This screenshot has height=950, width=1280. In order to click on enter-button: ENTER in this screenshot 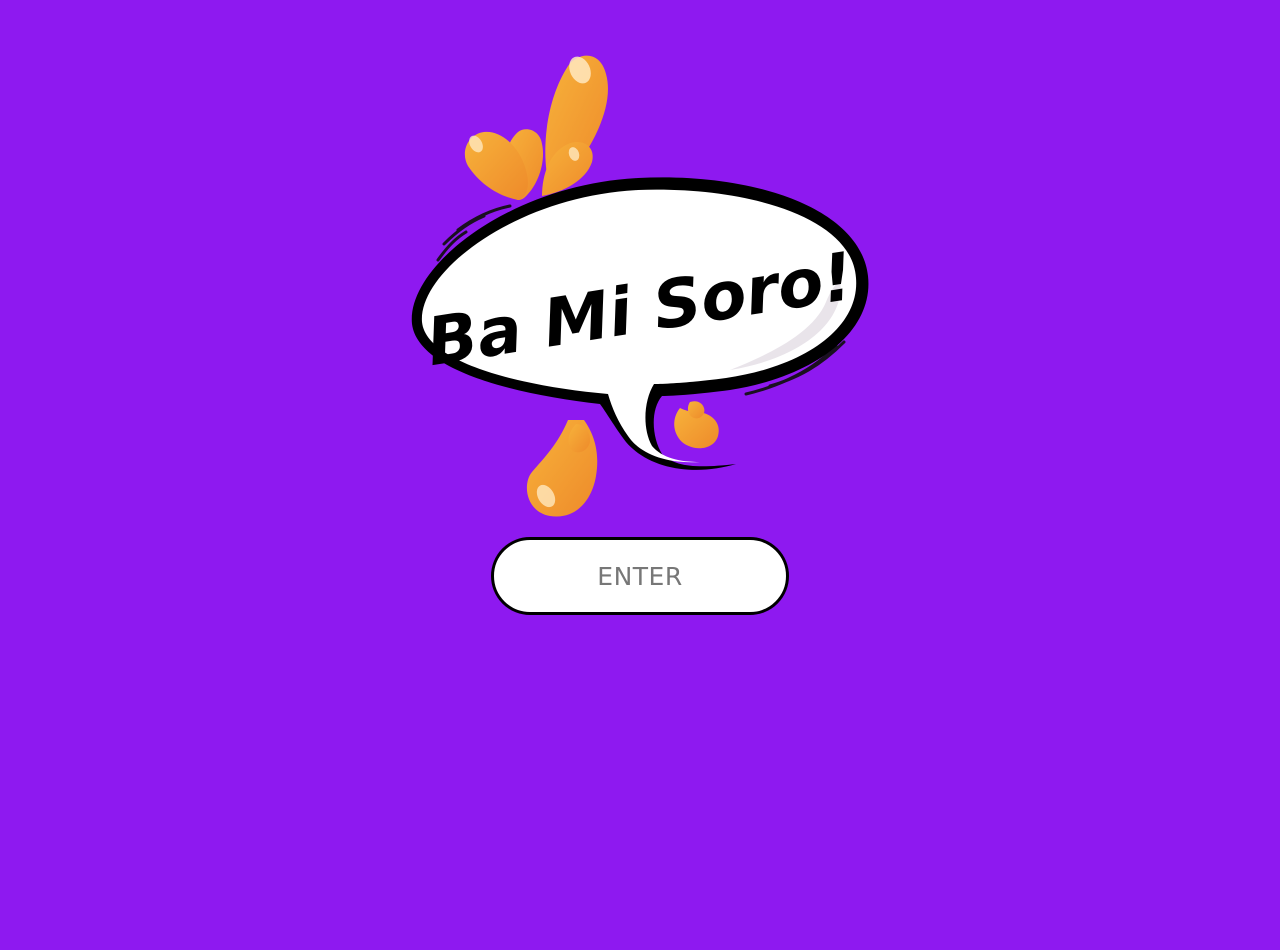, I will do `click(640, 576)`.